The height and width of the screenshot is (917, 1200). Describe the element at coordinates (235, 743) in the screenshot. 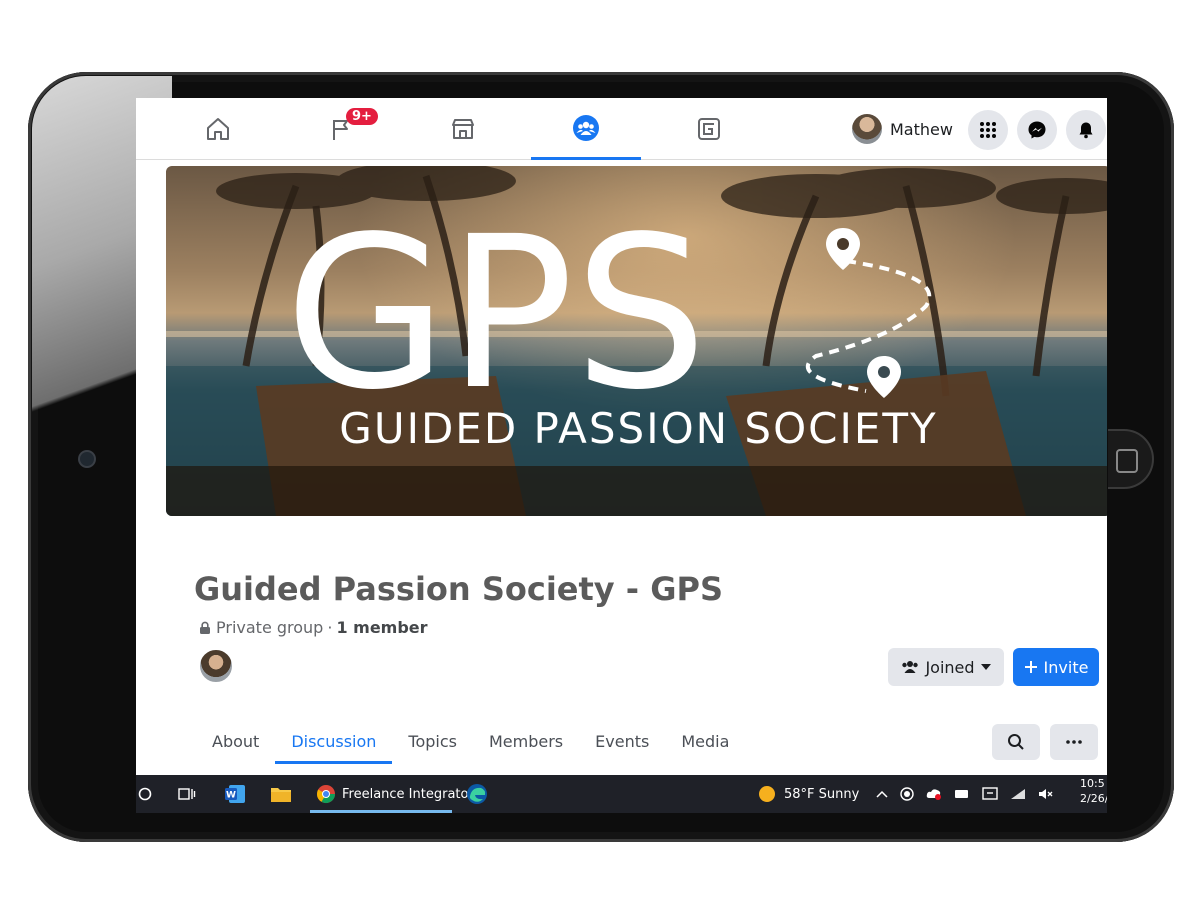

I see `tab-about: About` at that location.